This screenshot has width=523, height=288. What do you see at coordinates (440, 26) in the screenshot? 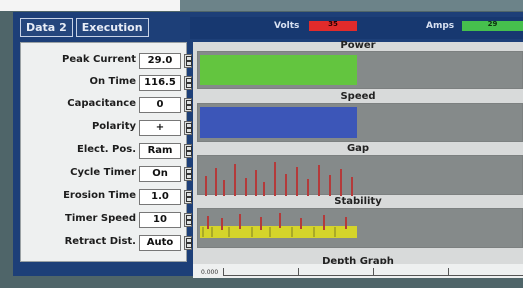
I see `amps-label: Amps` at bounding box center [440, 26].